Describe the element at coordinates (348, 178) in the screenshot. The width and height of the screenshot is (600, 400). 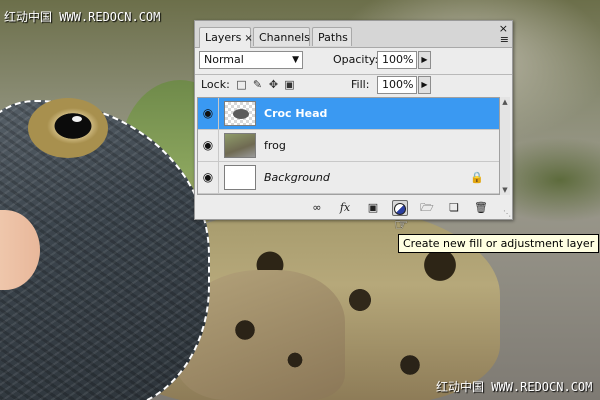
I see `layer-row-background: ◉ Background 🔒` at that location.